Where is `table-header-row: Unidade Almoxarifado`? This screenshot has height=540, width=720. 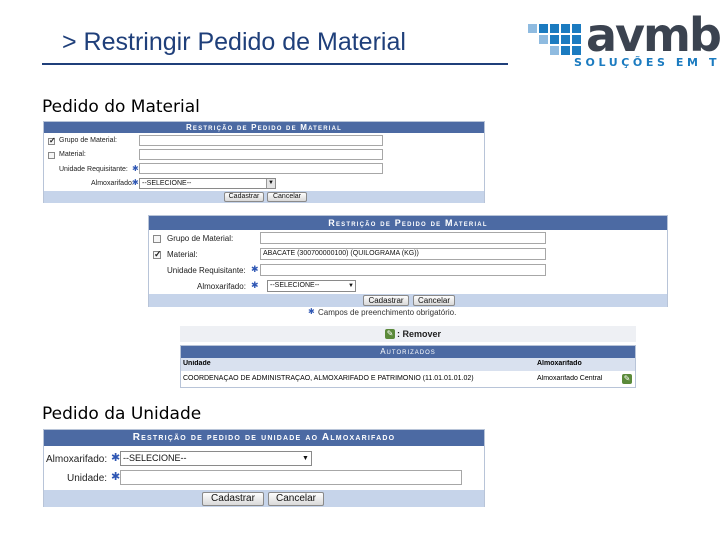
table-header-row: Unidade Almoxarifado is located at coordinates (408, 364).